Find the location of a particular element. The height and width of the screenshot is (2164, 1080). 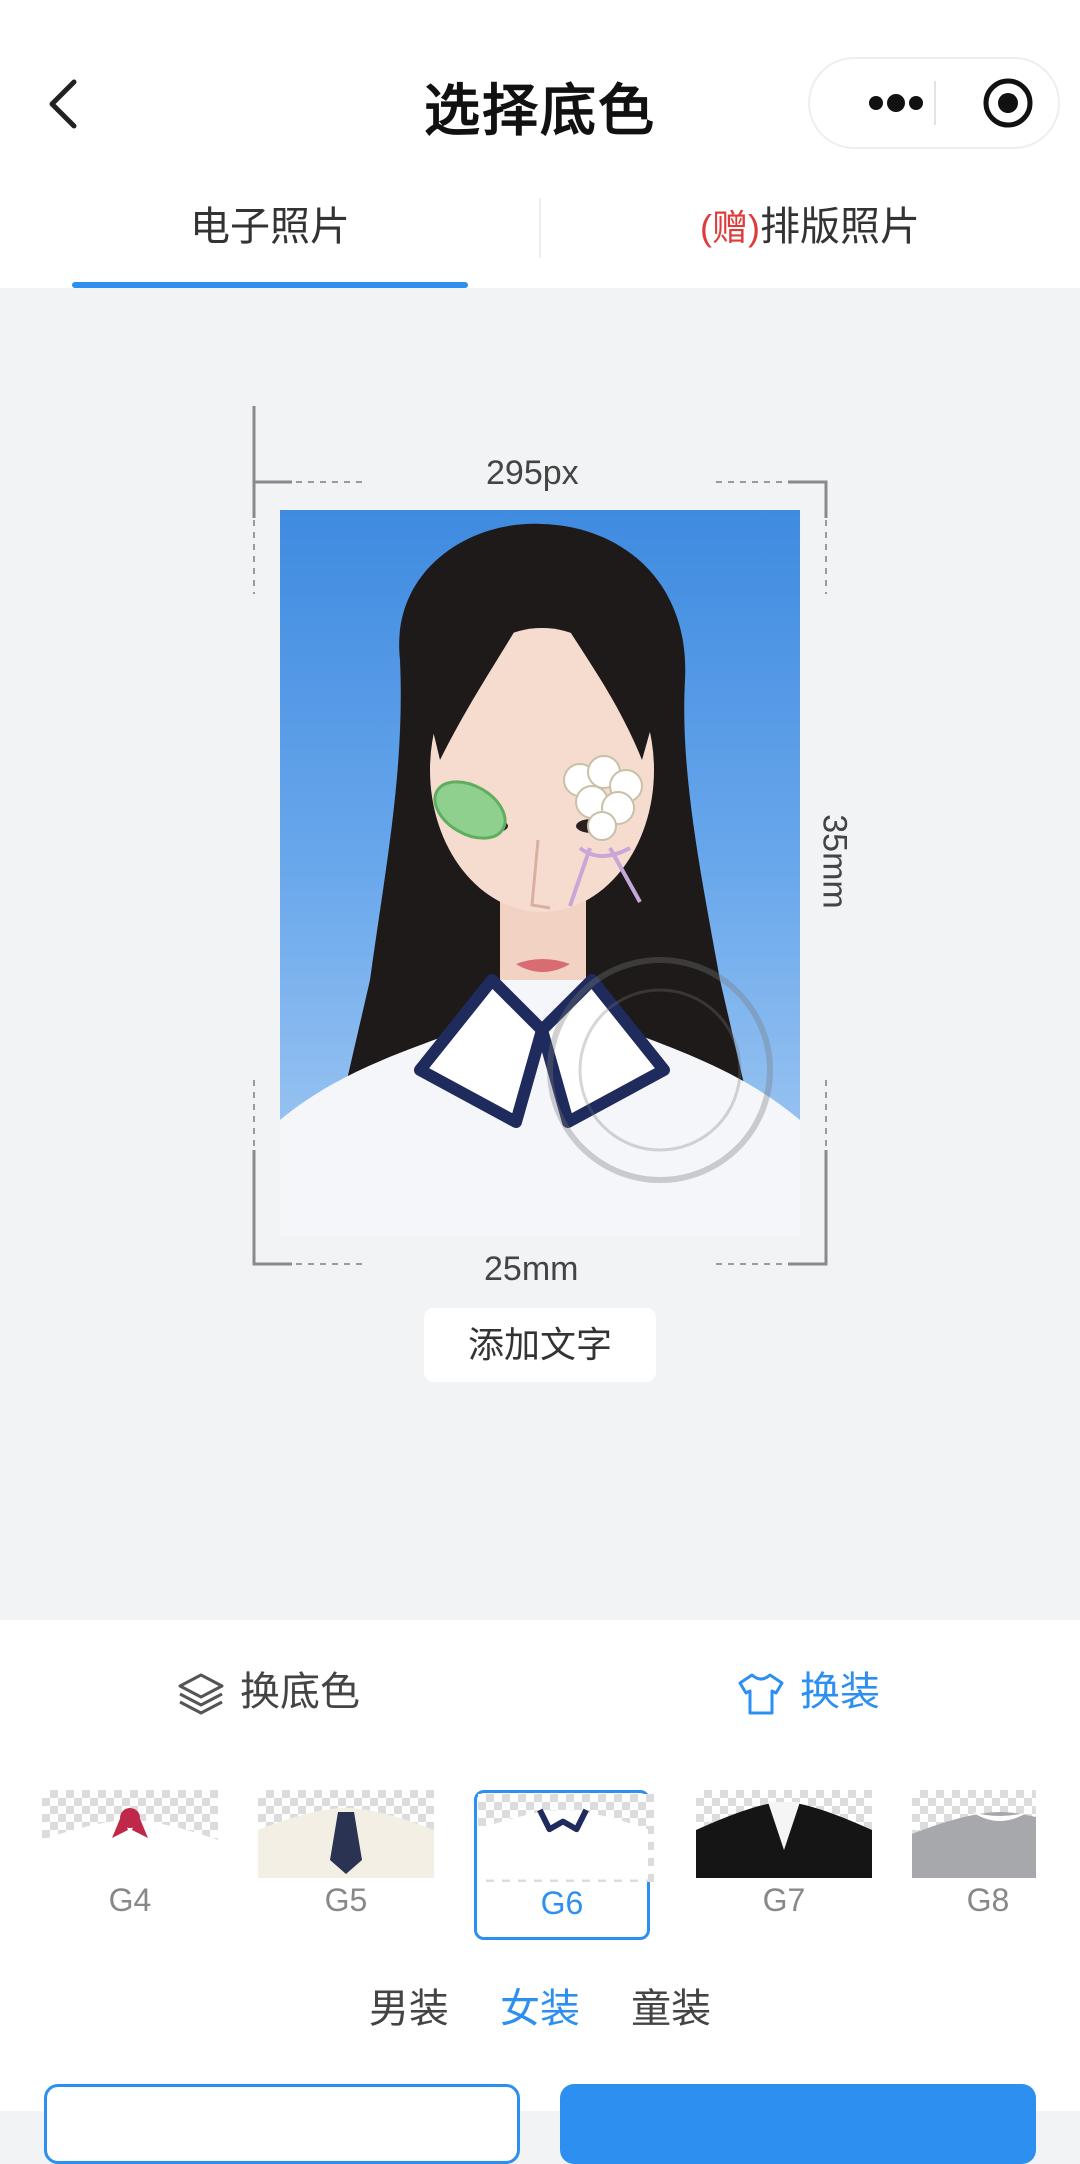

photo-type-tabs: 电子照片 (赠)排版照片 is located at coordinates (540, 228).